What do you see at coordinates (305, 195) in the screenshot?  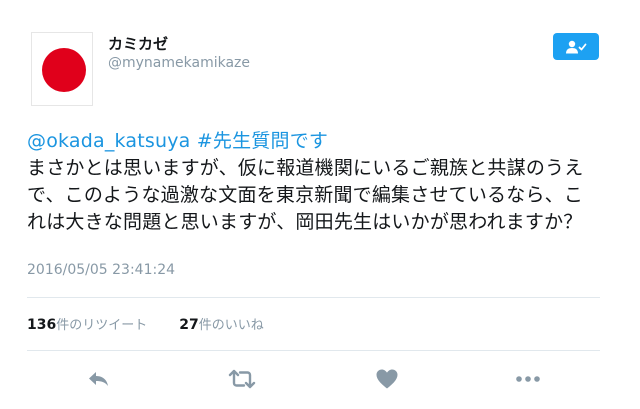 I see `tweet-line-3: で、このような過激な文面を東京新聞で編集させているなら、こ` at bounding box center [305, 195].